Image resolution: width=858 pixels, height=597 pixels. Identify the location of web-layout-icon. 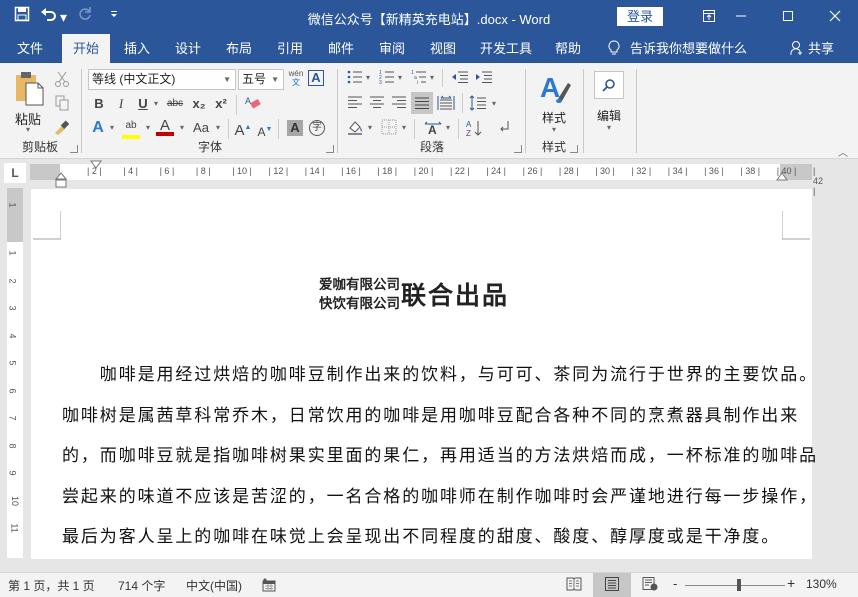
(650, 585).